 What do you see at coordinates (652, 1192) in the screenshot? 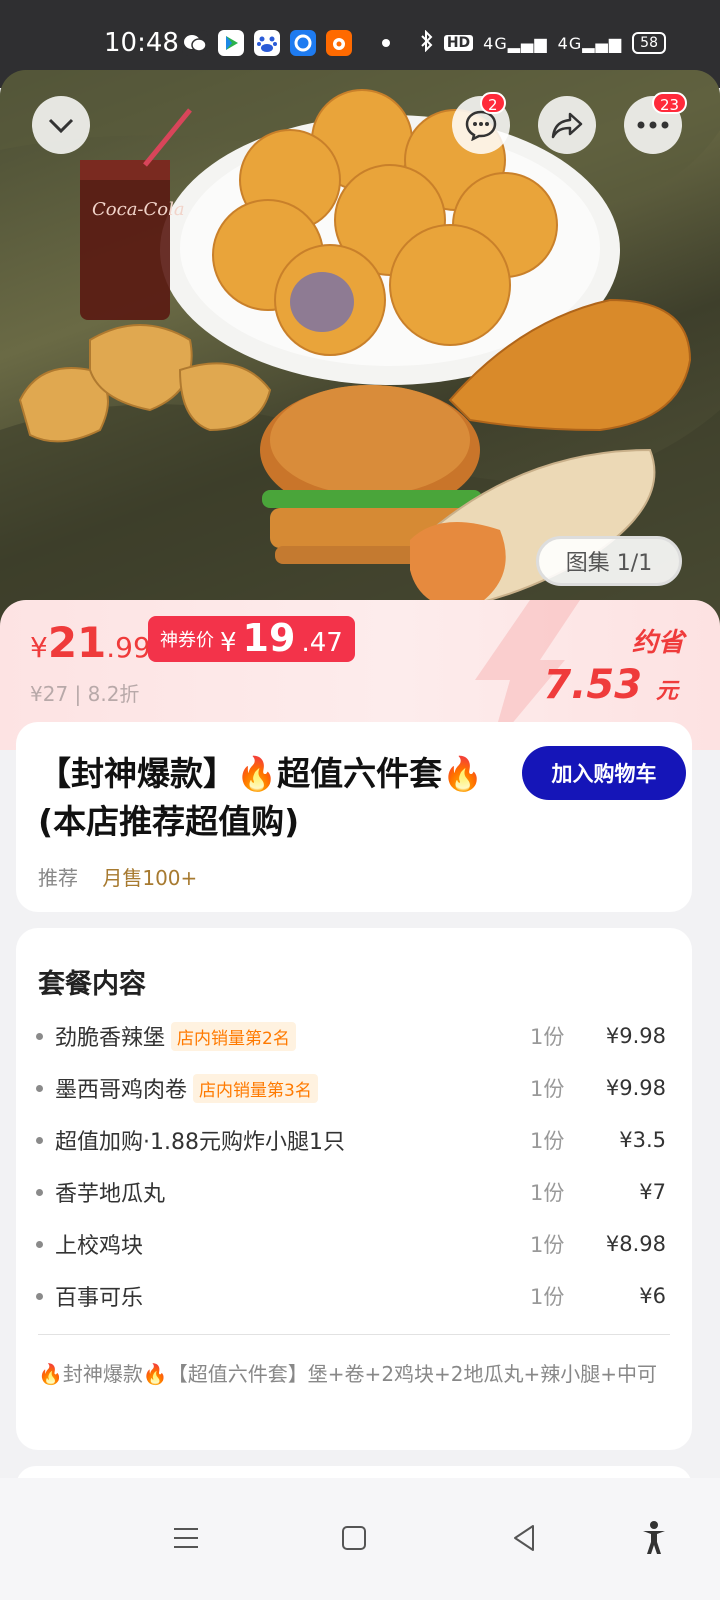
I see `item-price: ¥7` at bounding box center [652, 1192].